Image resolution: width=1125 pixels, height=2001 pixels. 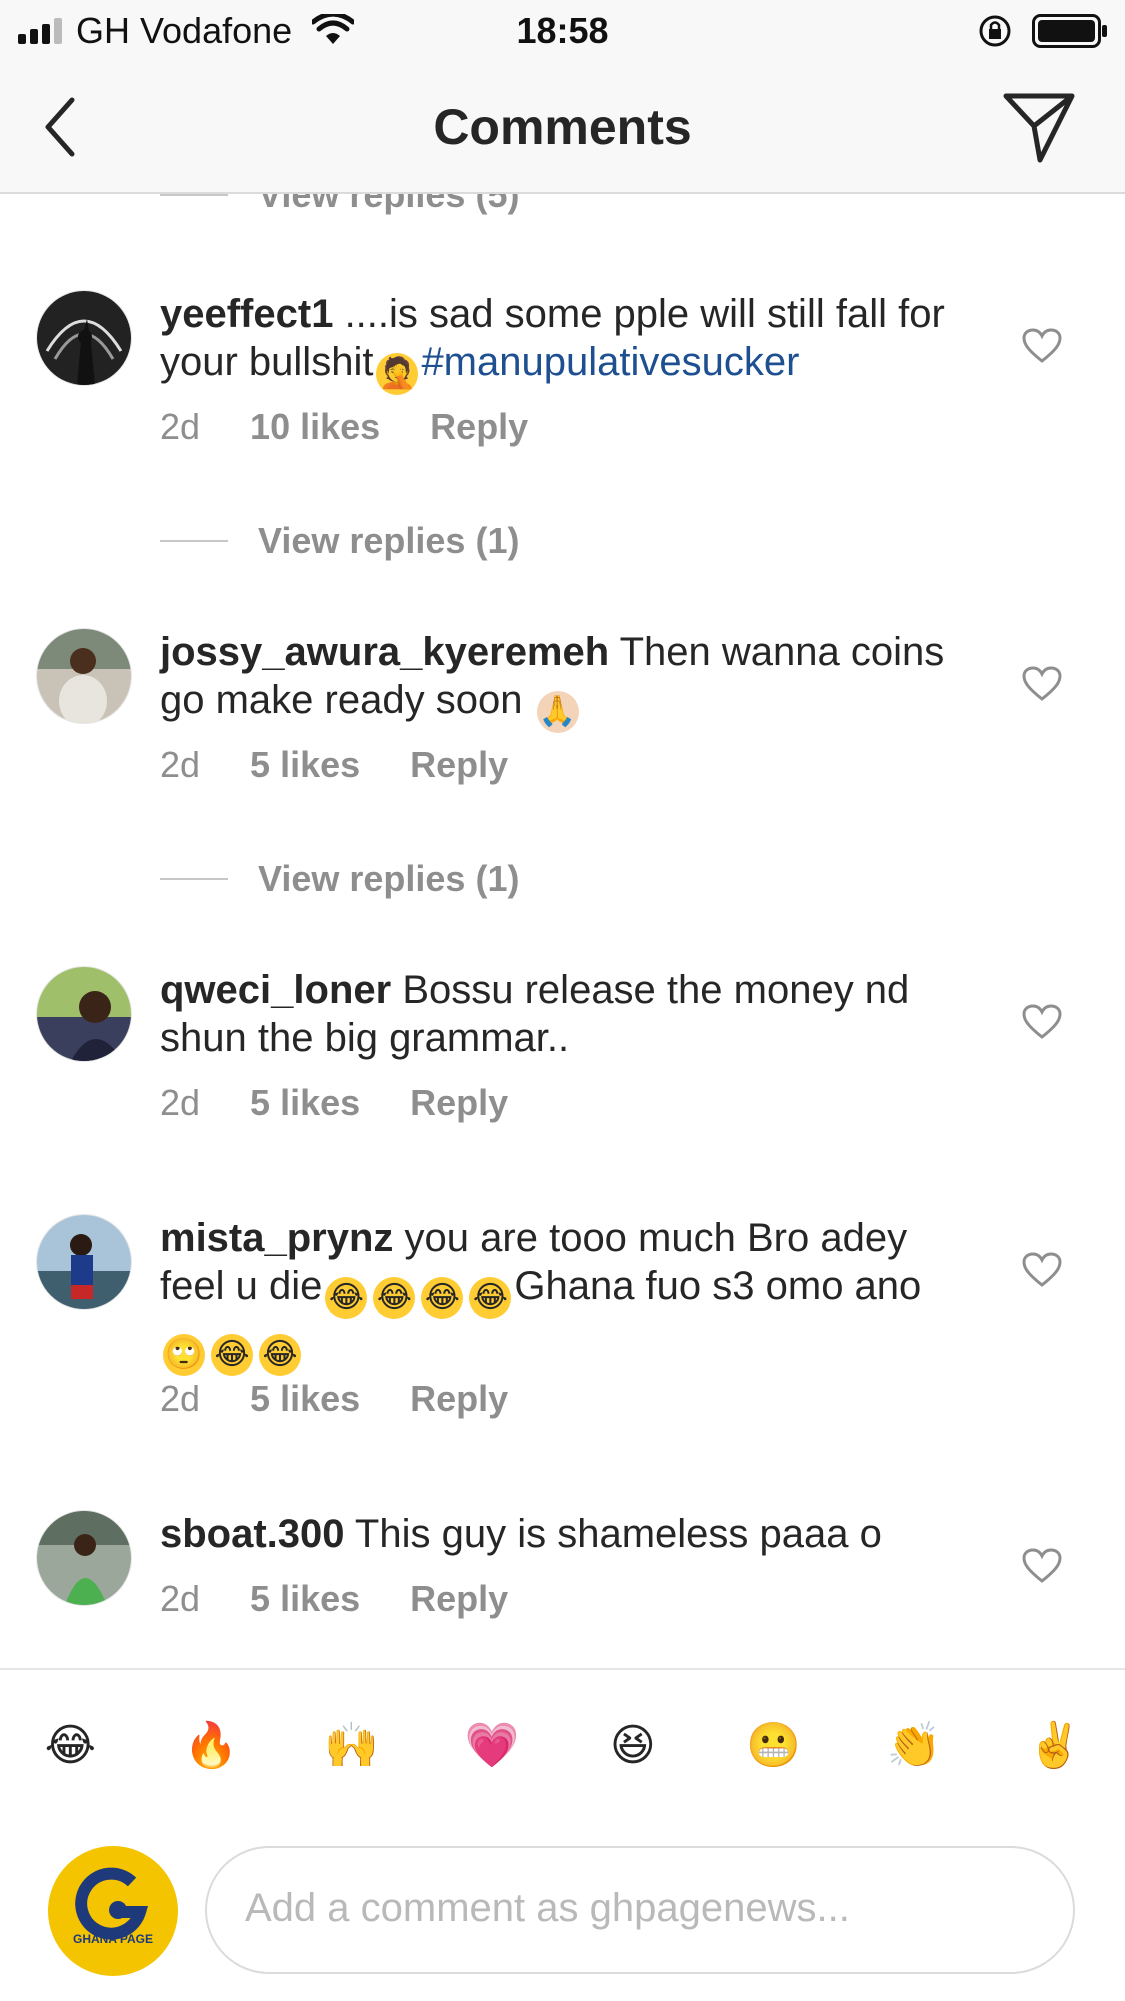 I want to click on comment-username: jossy_awura_kyeremeh, so click(x=384, y=652).